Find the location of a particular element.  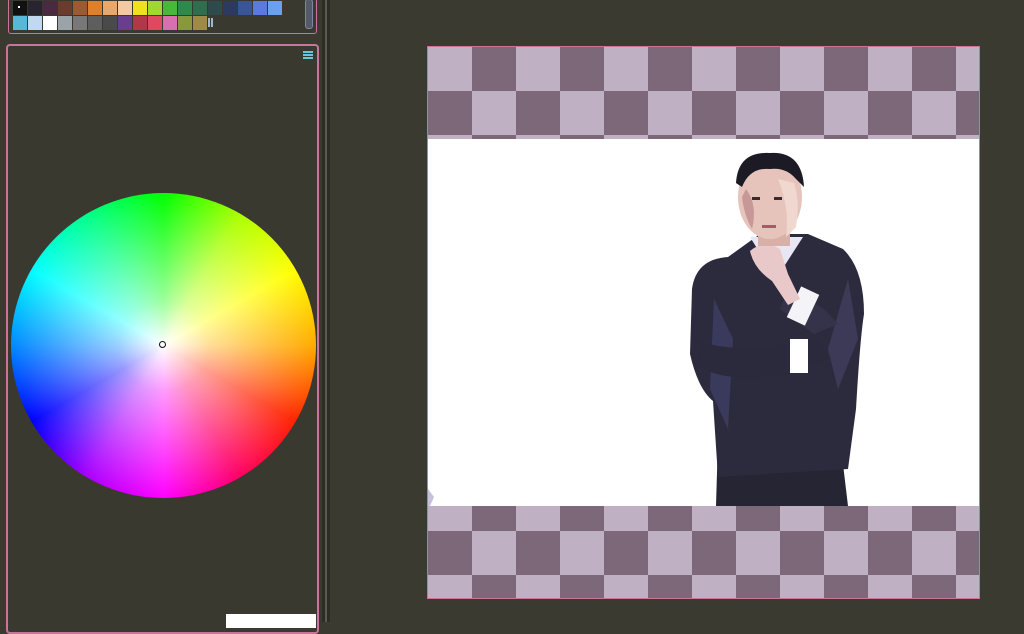

palette-resize-handle is located at coordinates (210, 22).